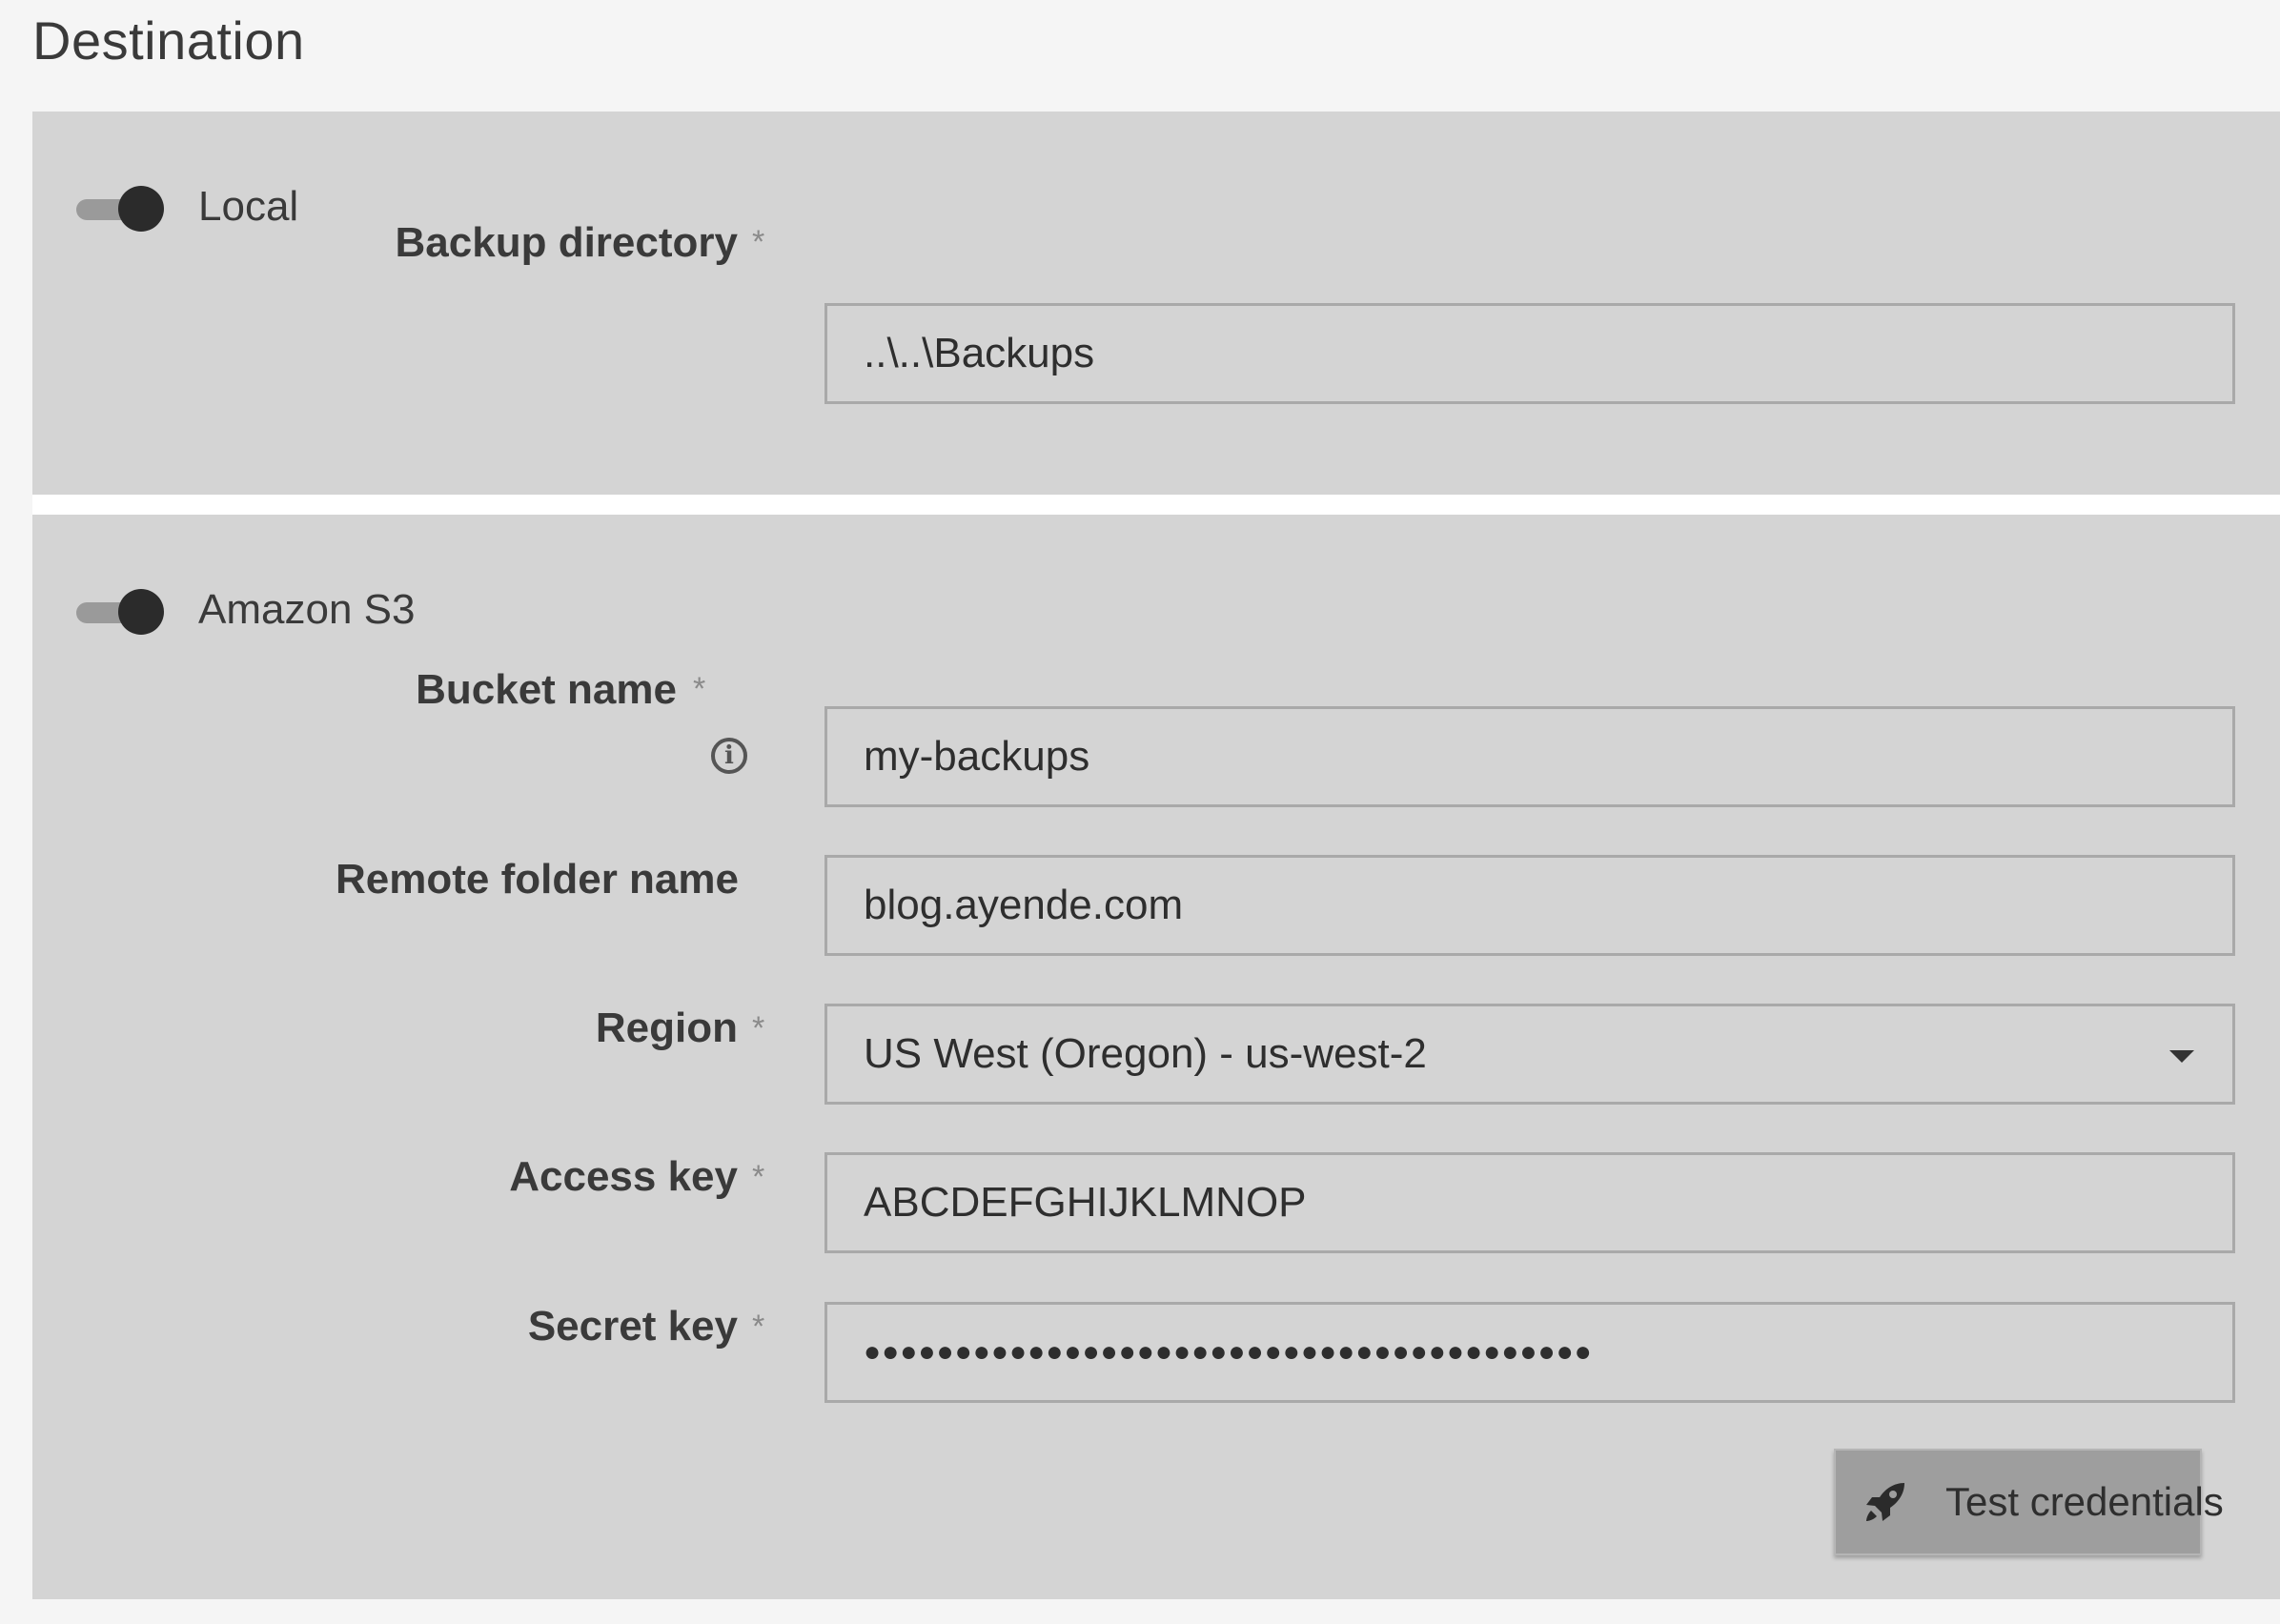  What do you see at coordinates (2084, 1501) in the screenshot?
I see `test-credentials-label: Test credentials` at bounding box center [2084, 1501].